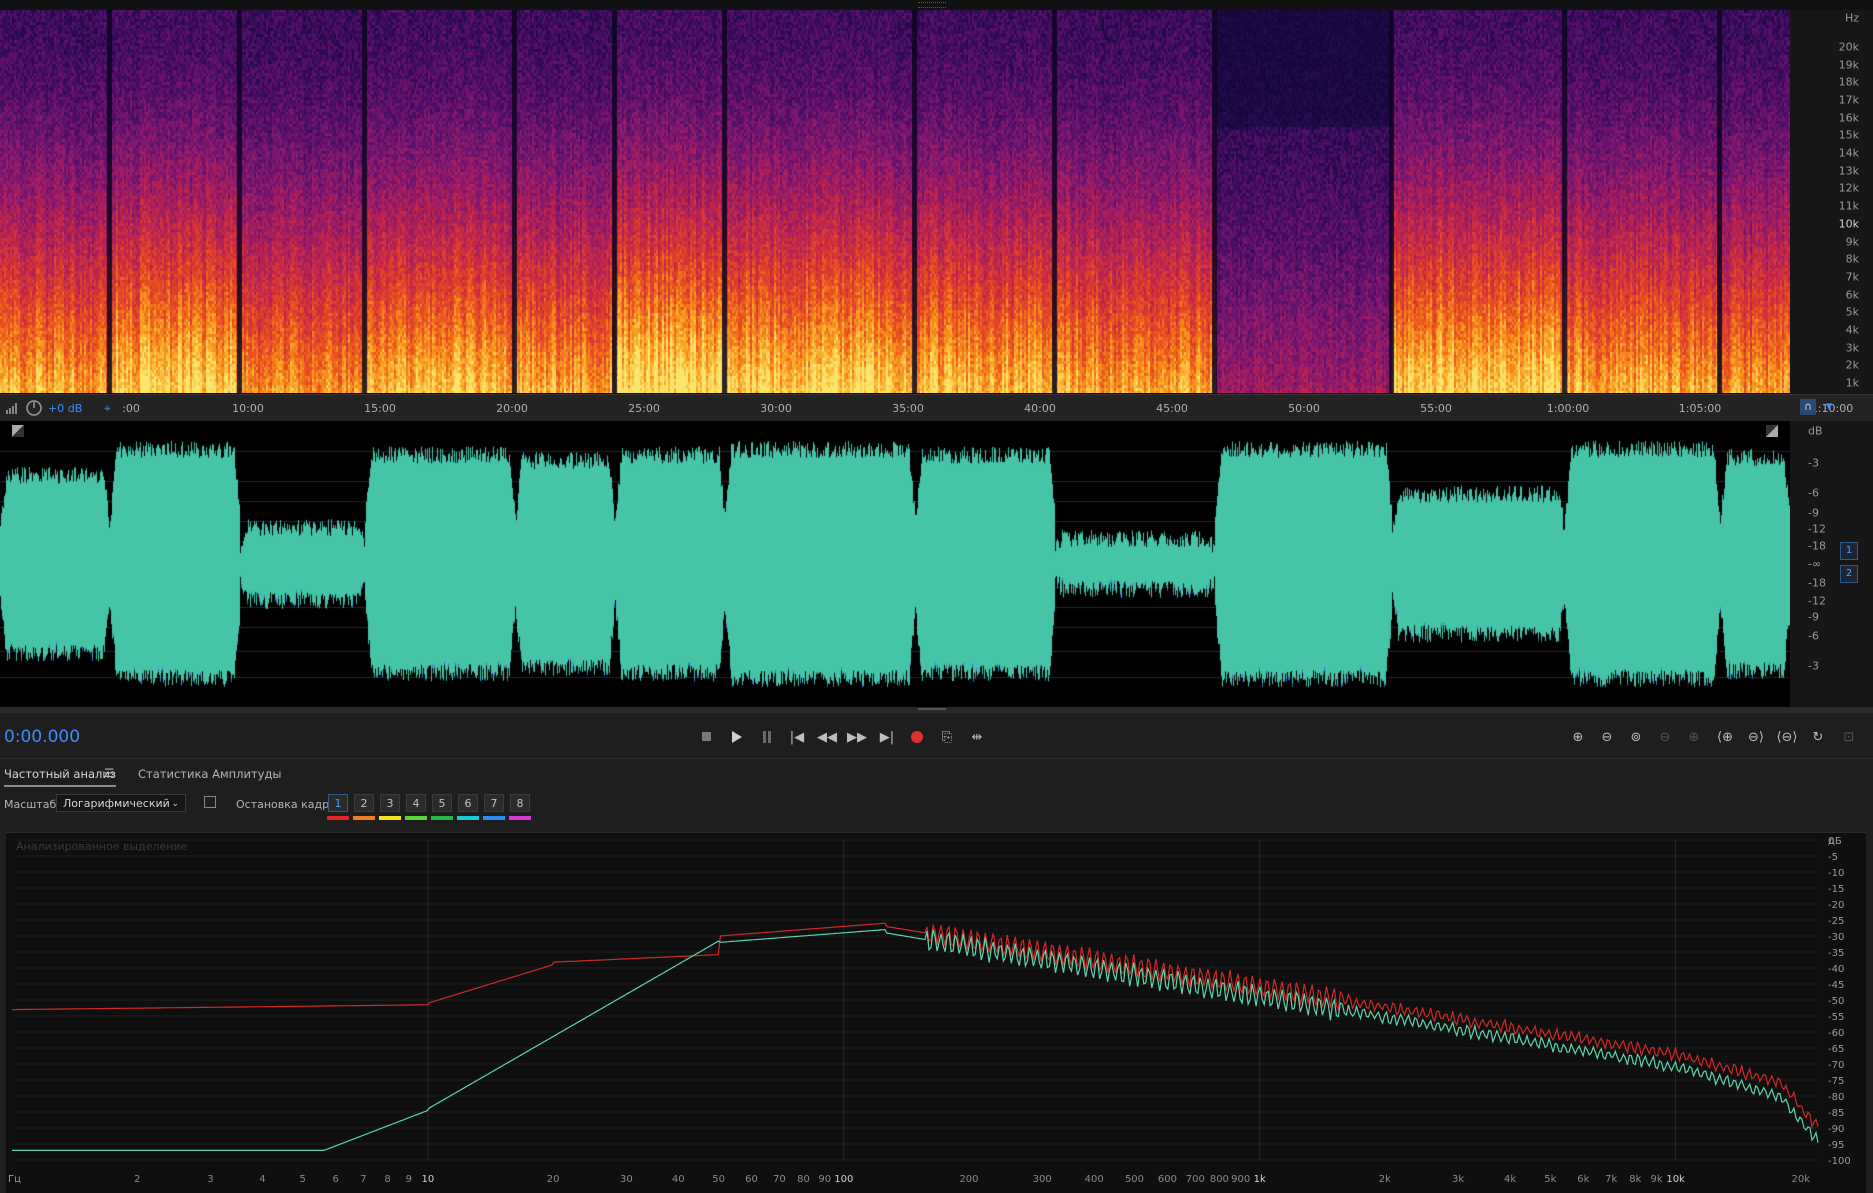 The height and width of the screenshot is (1193, 1873). What do you see at coordinates (767, 737) in the screenshot?
I see `pause-button` at bounding box center [767, 737].